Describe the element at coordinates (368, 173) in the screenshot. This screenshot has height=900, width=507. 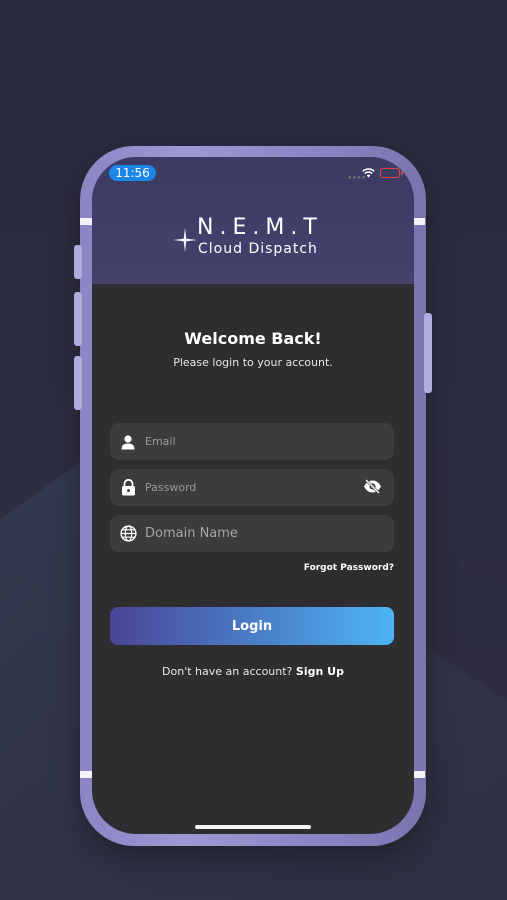
I see `wifi-icon` at that location.